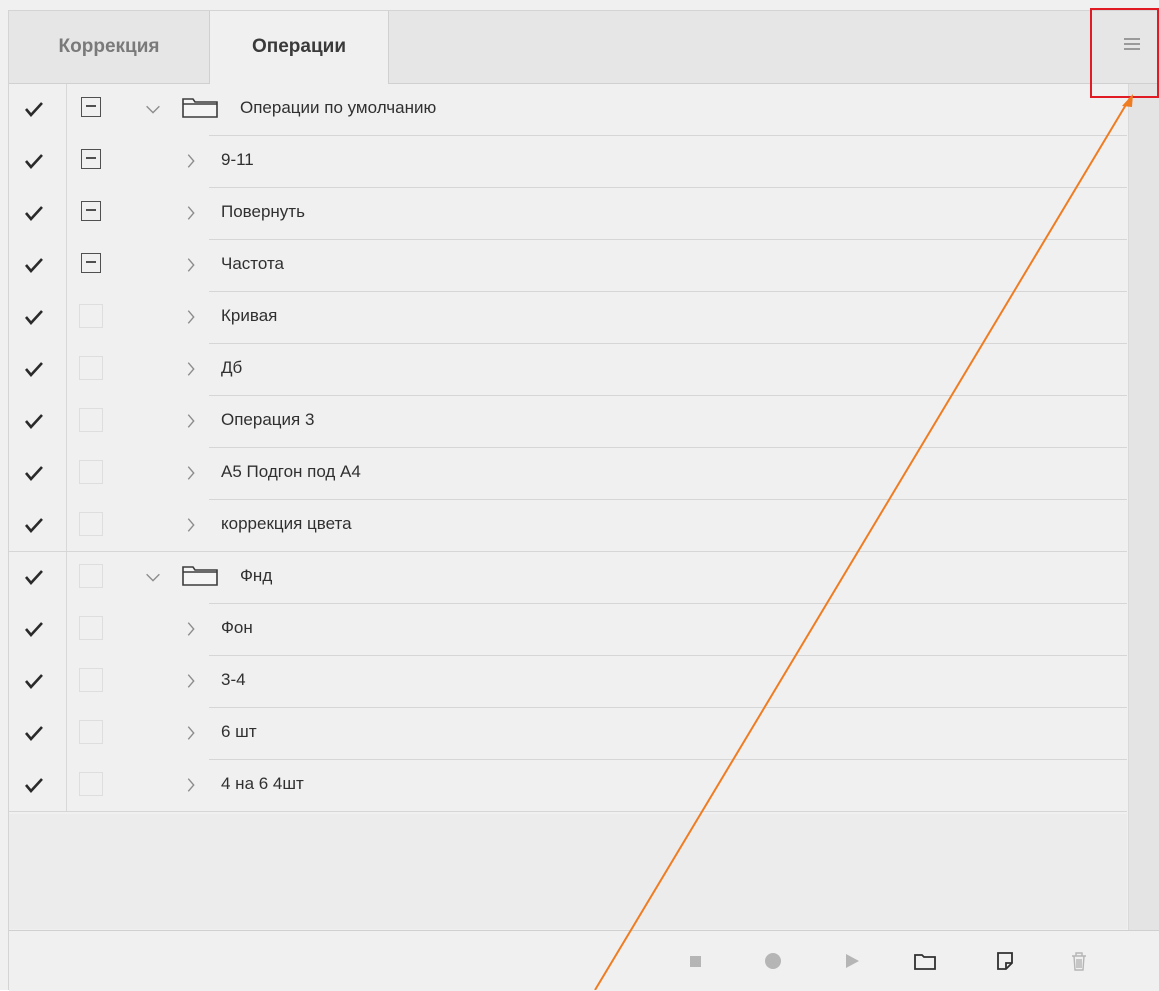  Describe the element at coordinates (584, 960) in the screenshot. I see `panel-bottom-toolbar` at that location.